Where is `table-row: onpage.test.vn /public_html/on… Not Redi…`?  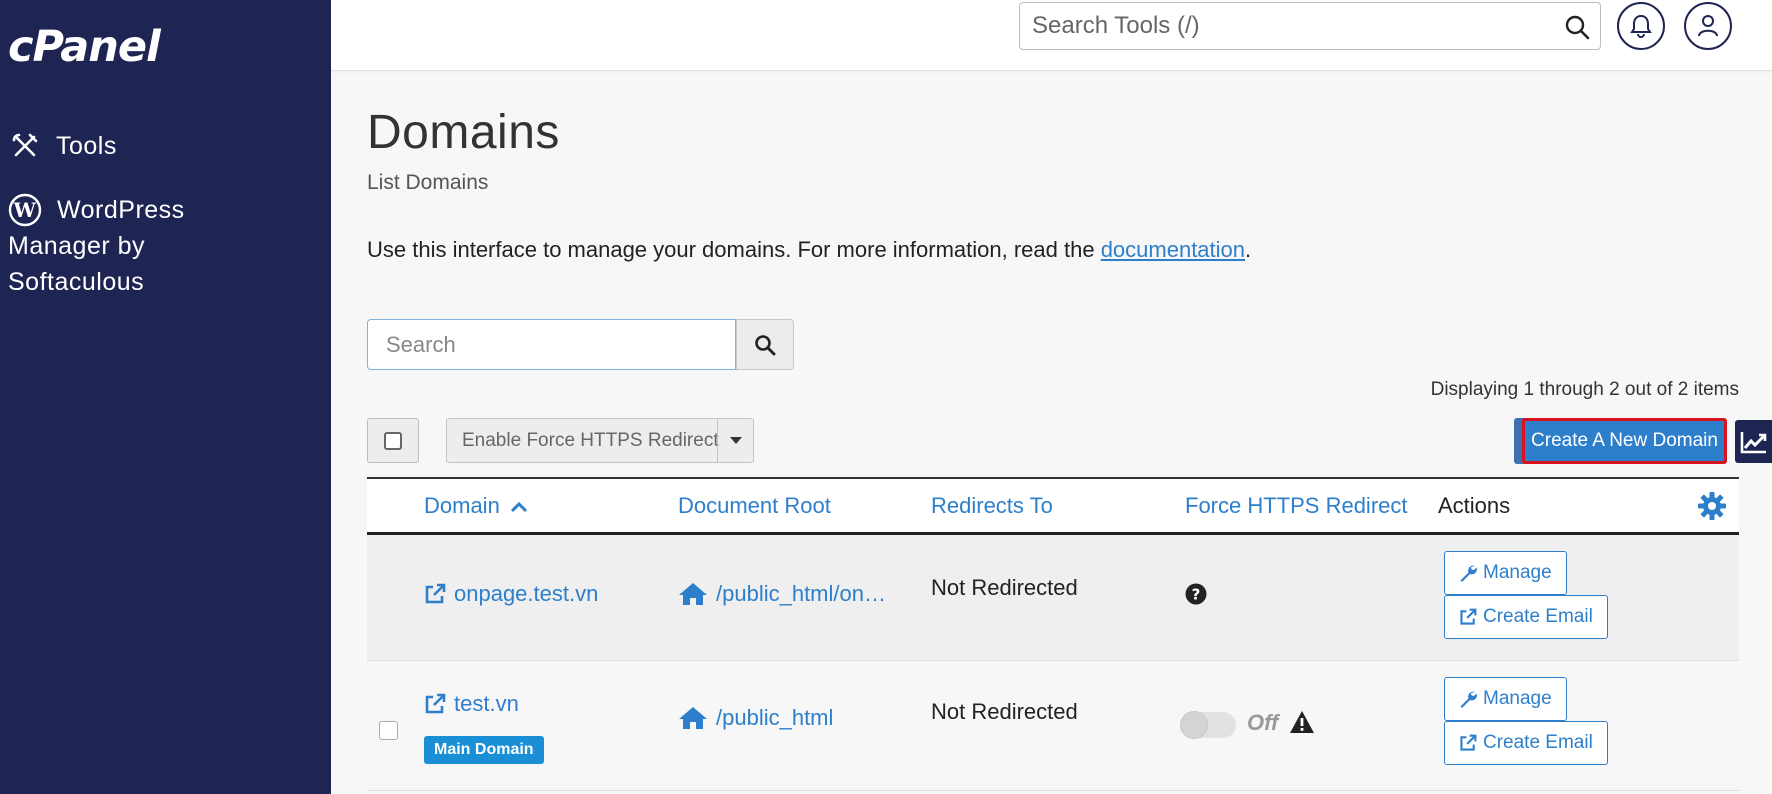
table-row: onpage.test.vn /public_html/on… Not Redi… is located at coordinates (1053, 598).